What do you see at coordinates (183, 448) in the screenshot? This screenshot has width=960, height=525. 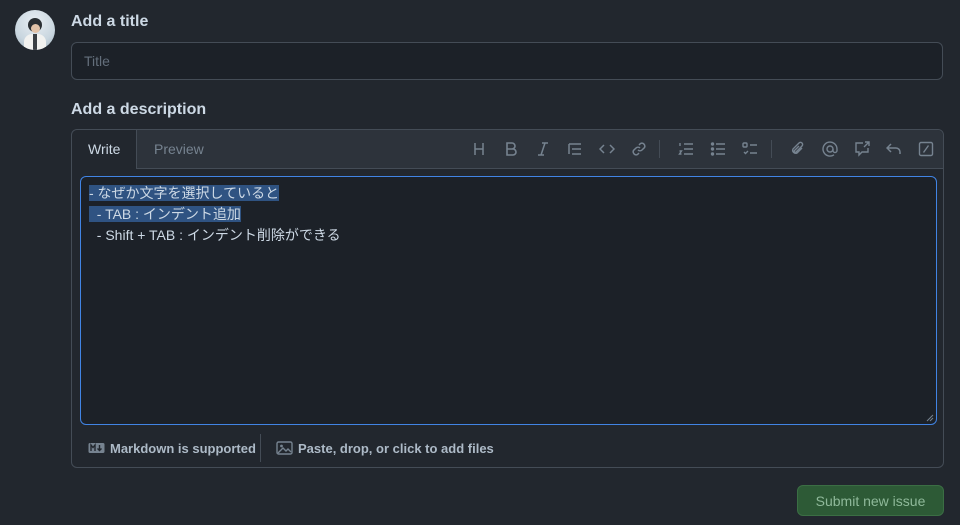 I see `markdown-label: Markdown is supported` at bounding box center [183, 448].